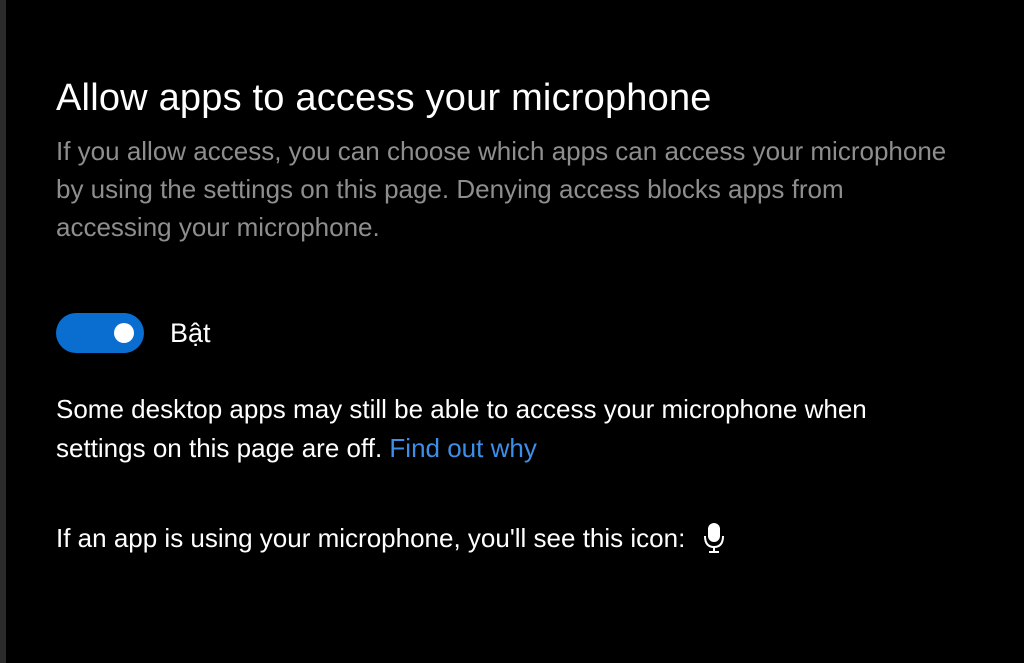 The height and width of the screenshot is (663, 1024). Describe the element at coordinates (190, 333) in the screenshot. I see `toggle-state-label: Bật` at that location.